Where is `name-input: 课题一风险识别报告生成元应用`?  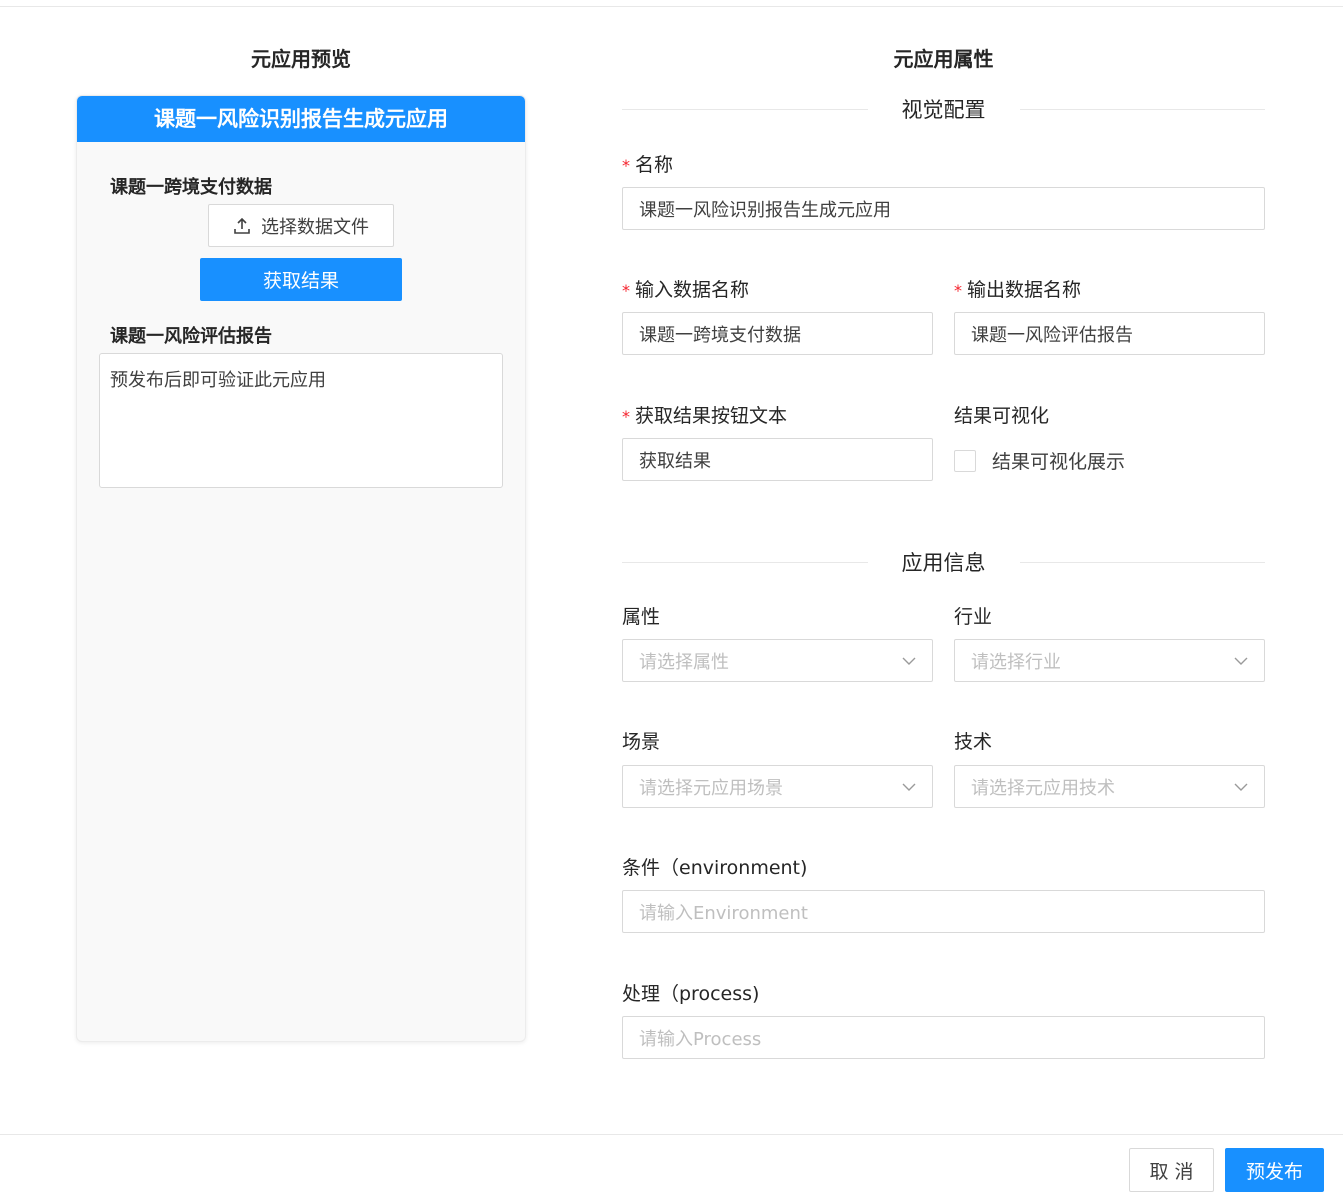 name-input: 课题一风险识别报告生成元应用 is located at coordinates (943, 208).